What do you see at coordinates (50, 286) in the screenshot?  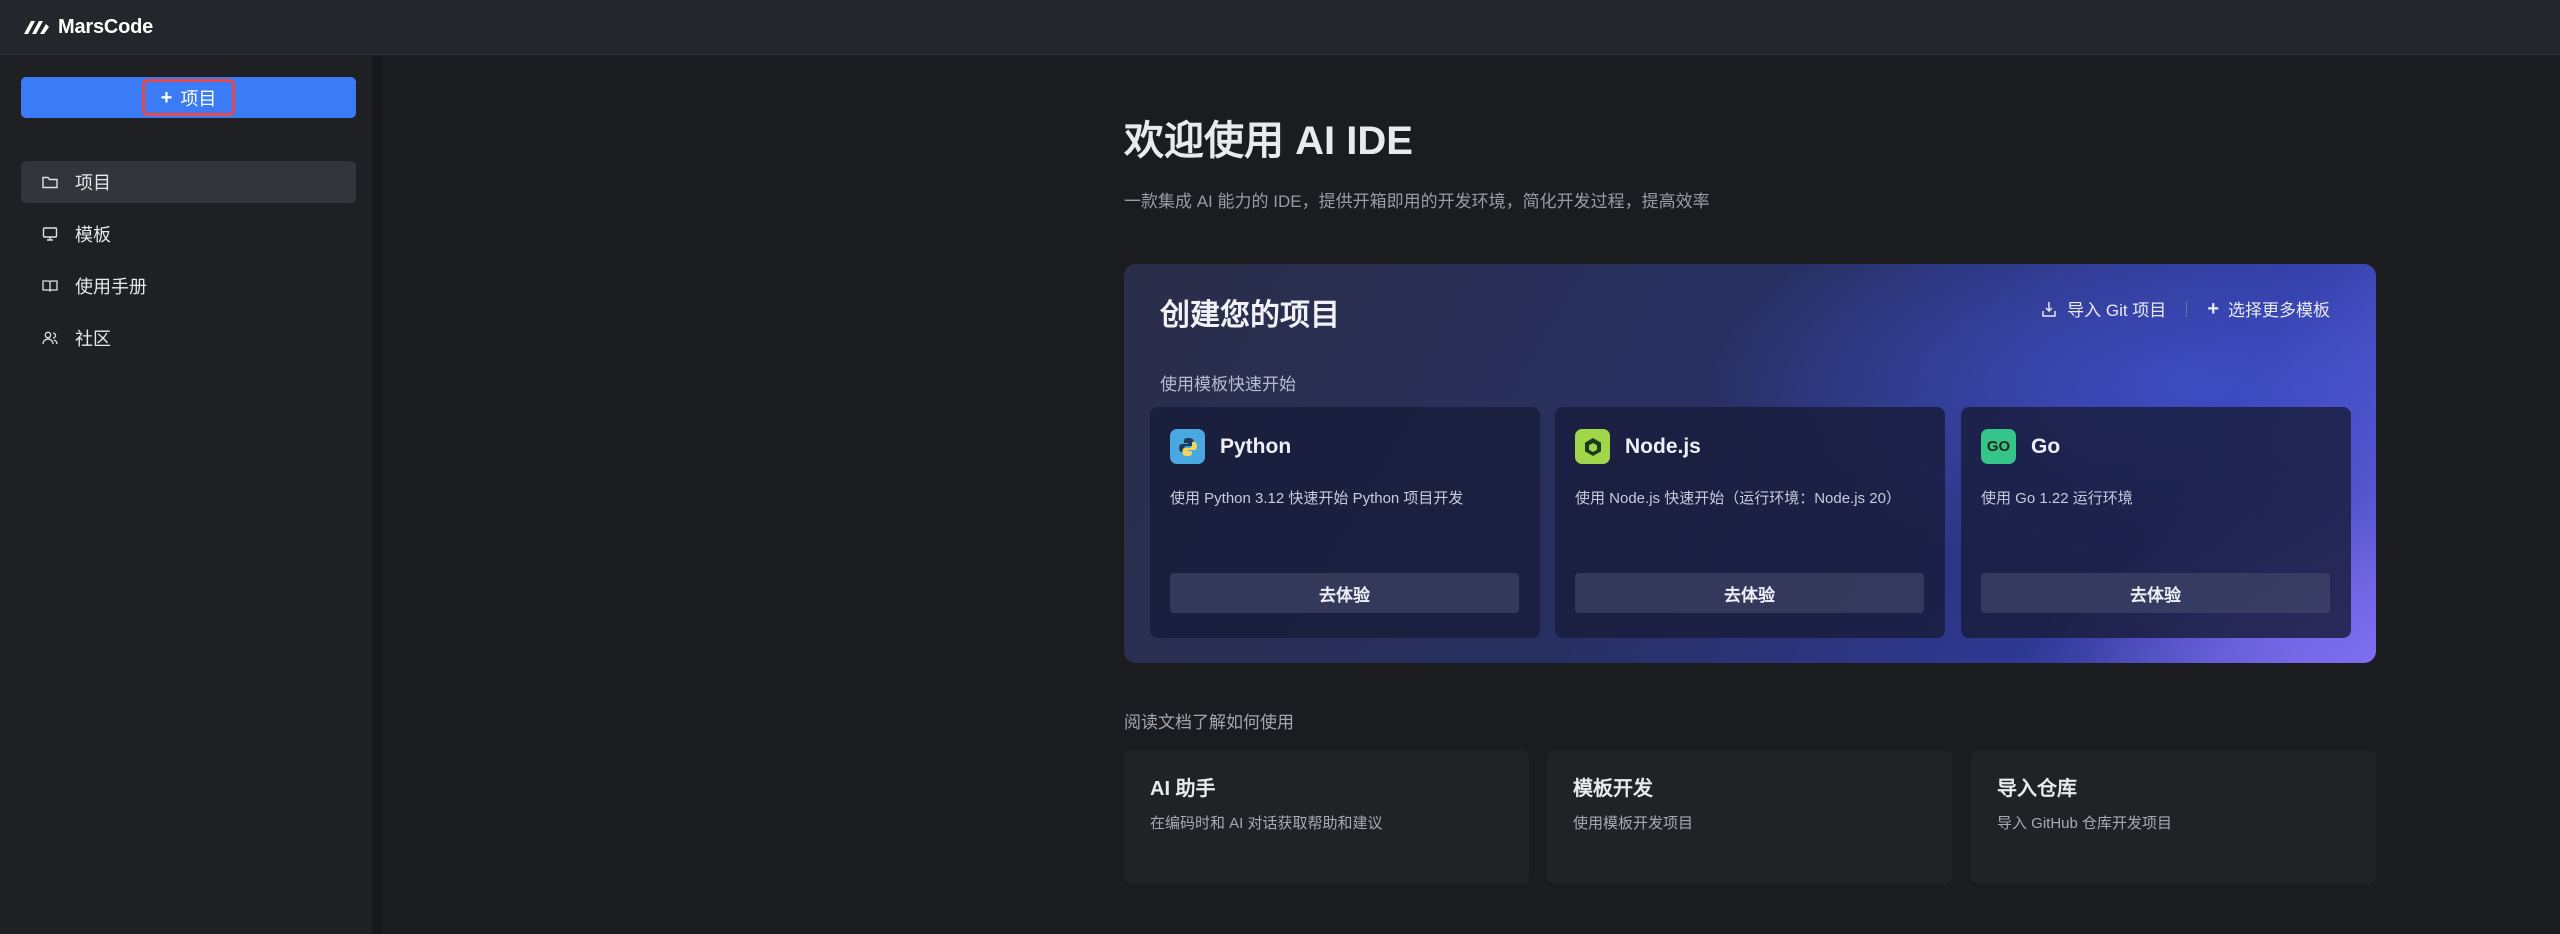 I see `book-icon` at bounding box center [50, 286].